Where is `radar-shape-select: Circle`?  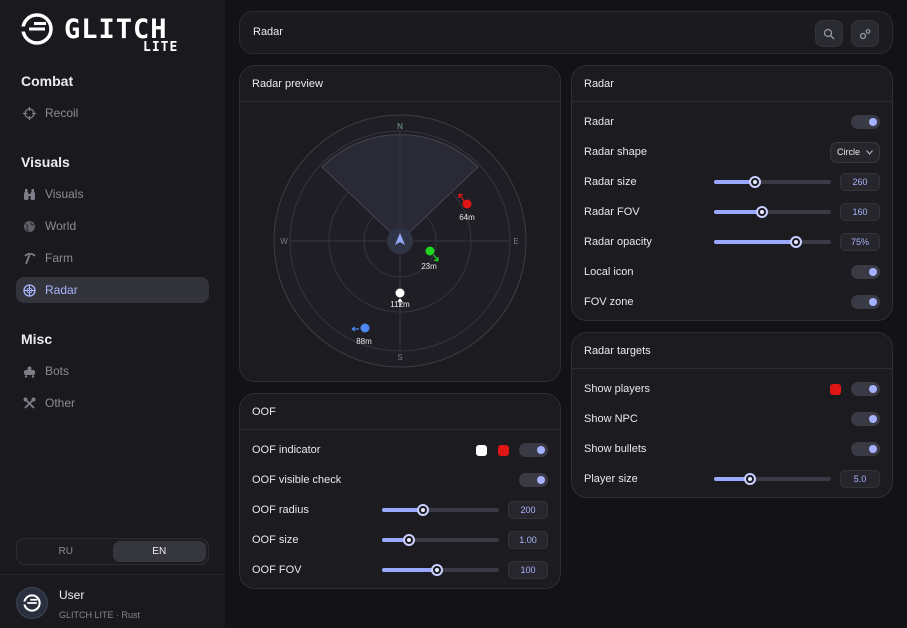 radar-shape-select: Circle is located at coordinates (855, 152).